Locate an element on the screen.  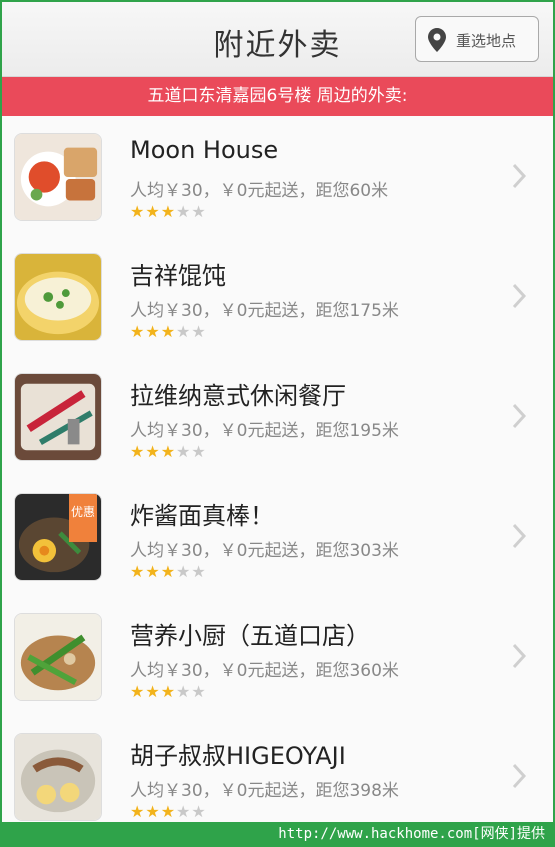
restaurant-meta: 人均￥30，￥0元起送，距您360米 is located at coordinates (264, 671).